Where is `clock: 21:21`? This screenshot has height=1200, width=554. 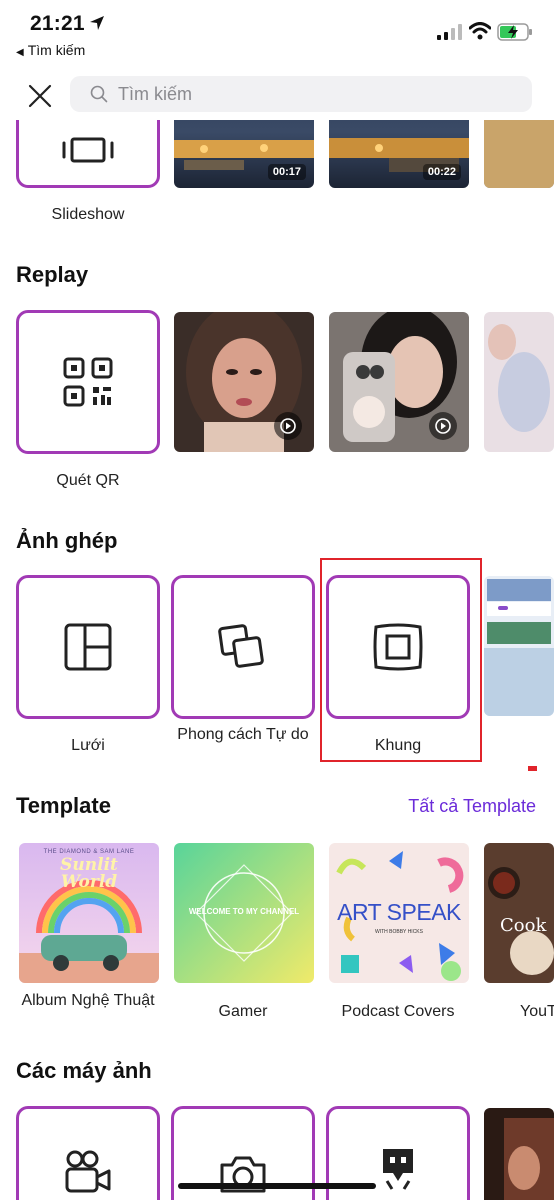 clock: 21:21 is located at coordinates (57, 23).